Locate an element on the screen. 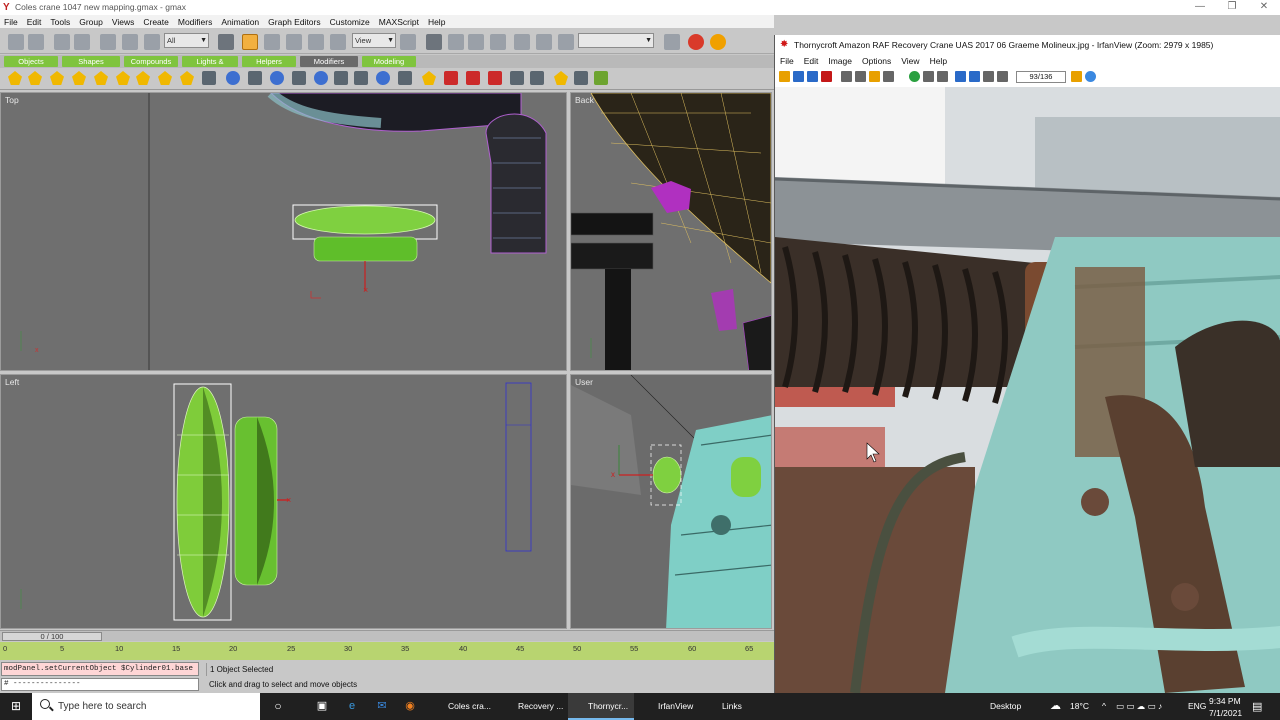  select-region-icon is located at coordinates (226, 42).